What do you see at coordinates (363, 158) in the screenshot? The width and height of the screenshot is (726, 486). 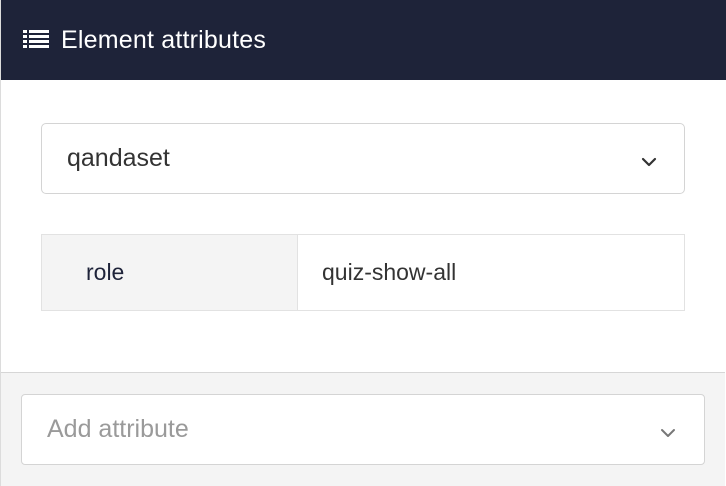 I see `element-select: qandaset` at bounding box center [363, 158].